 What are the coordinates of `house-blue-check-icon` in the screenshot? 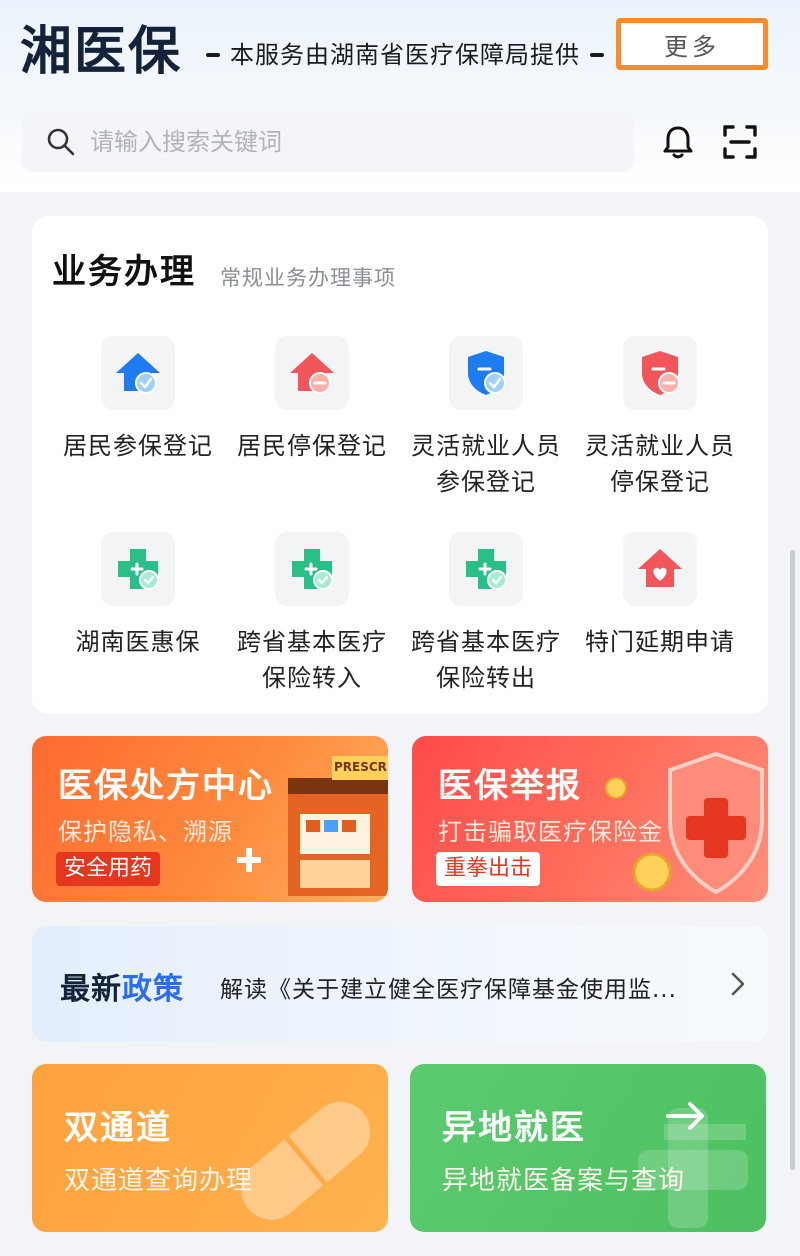 It's located at (138, 373).